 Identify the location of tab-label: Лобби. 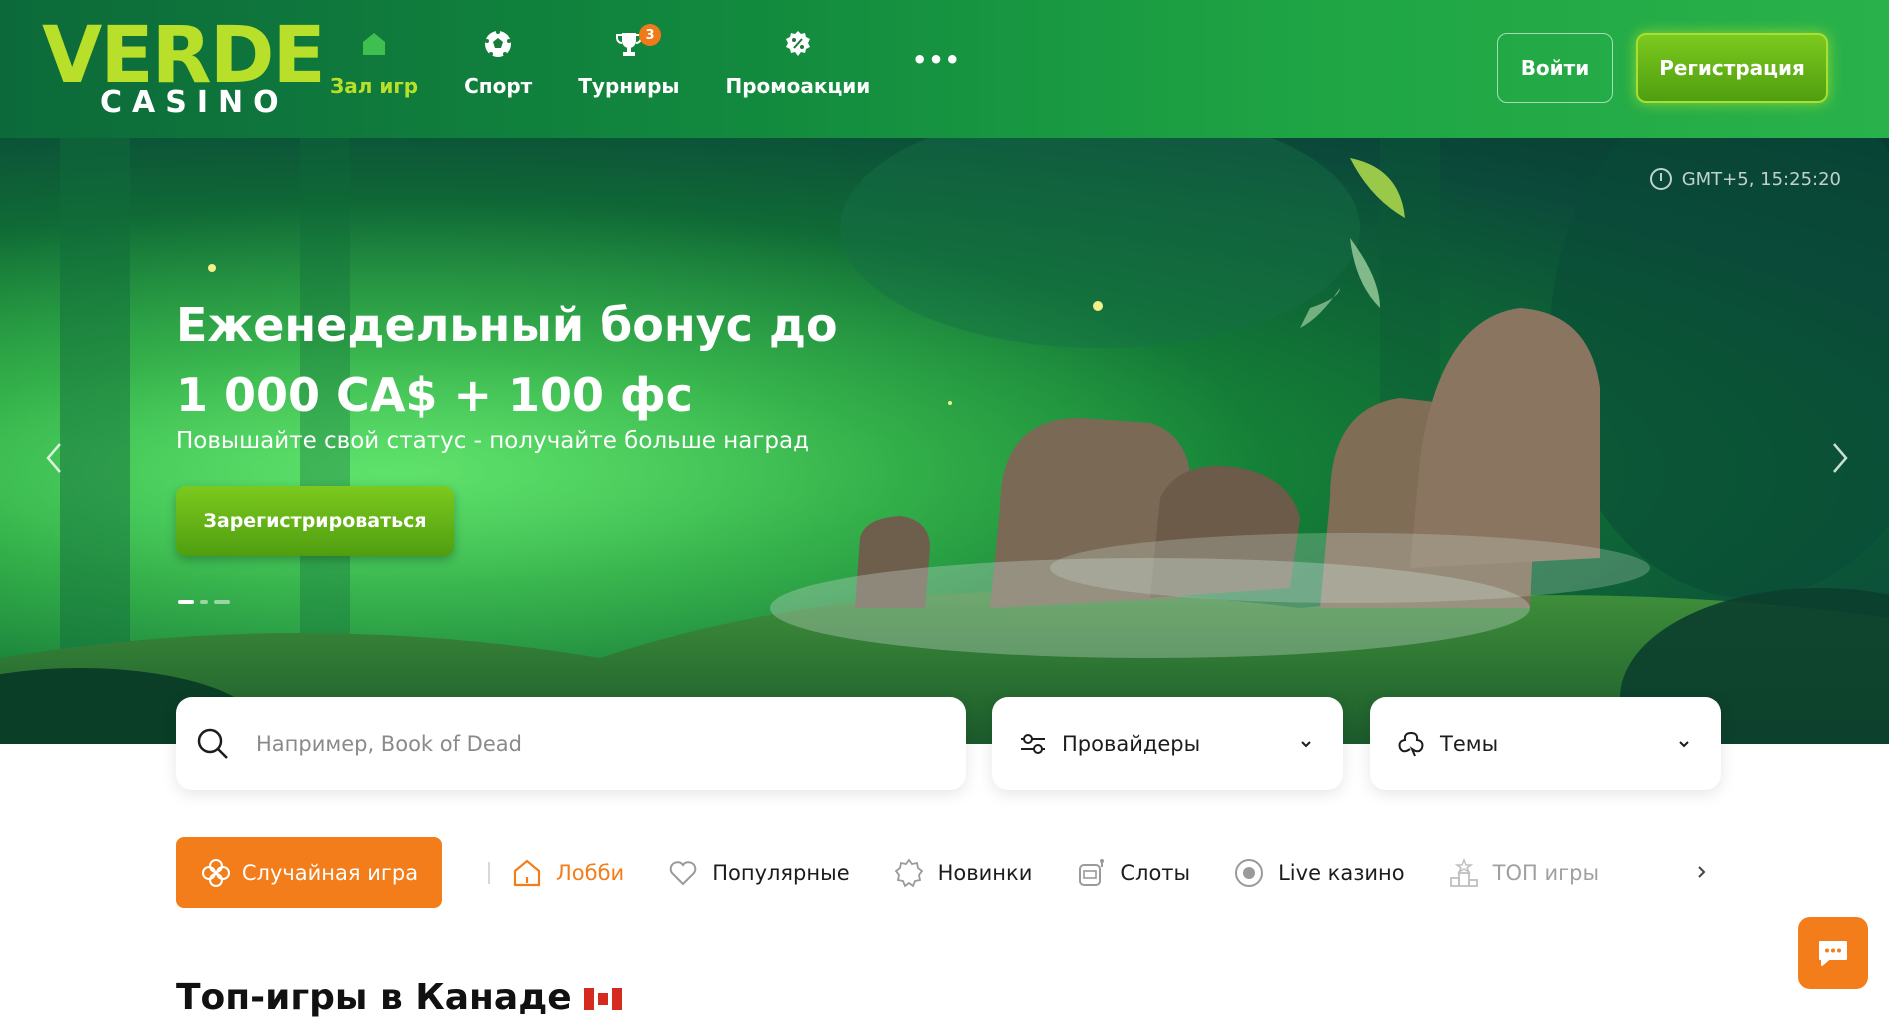
(590, 873).